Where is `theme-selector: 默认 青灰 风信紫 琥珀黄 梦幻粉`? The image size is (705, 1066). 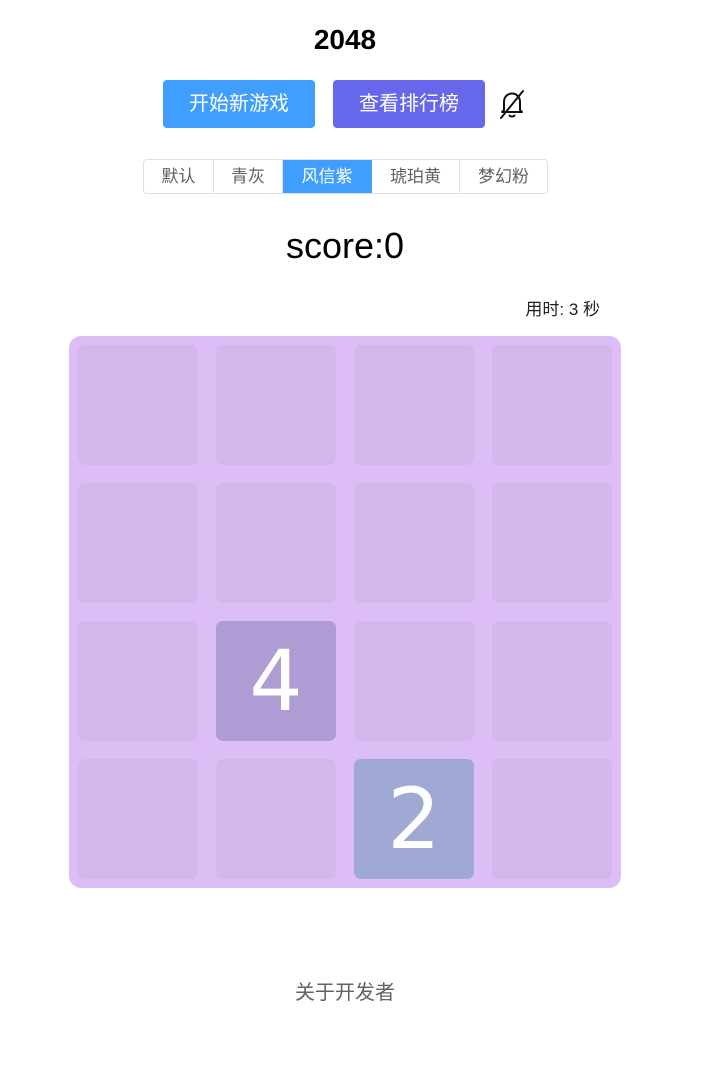
theme-selector: 默认 青灰 风信紫 琥珀黄 梦幻粉 is located at coordinates (345, 176).